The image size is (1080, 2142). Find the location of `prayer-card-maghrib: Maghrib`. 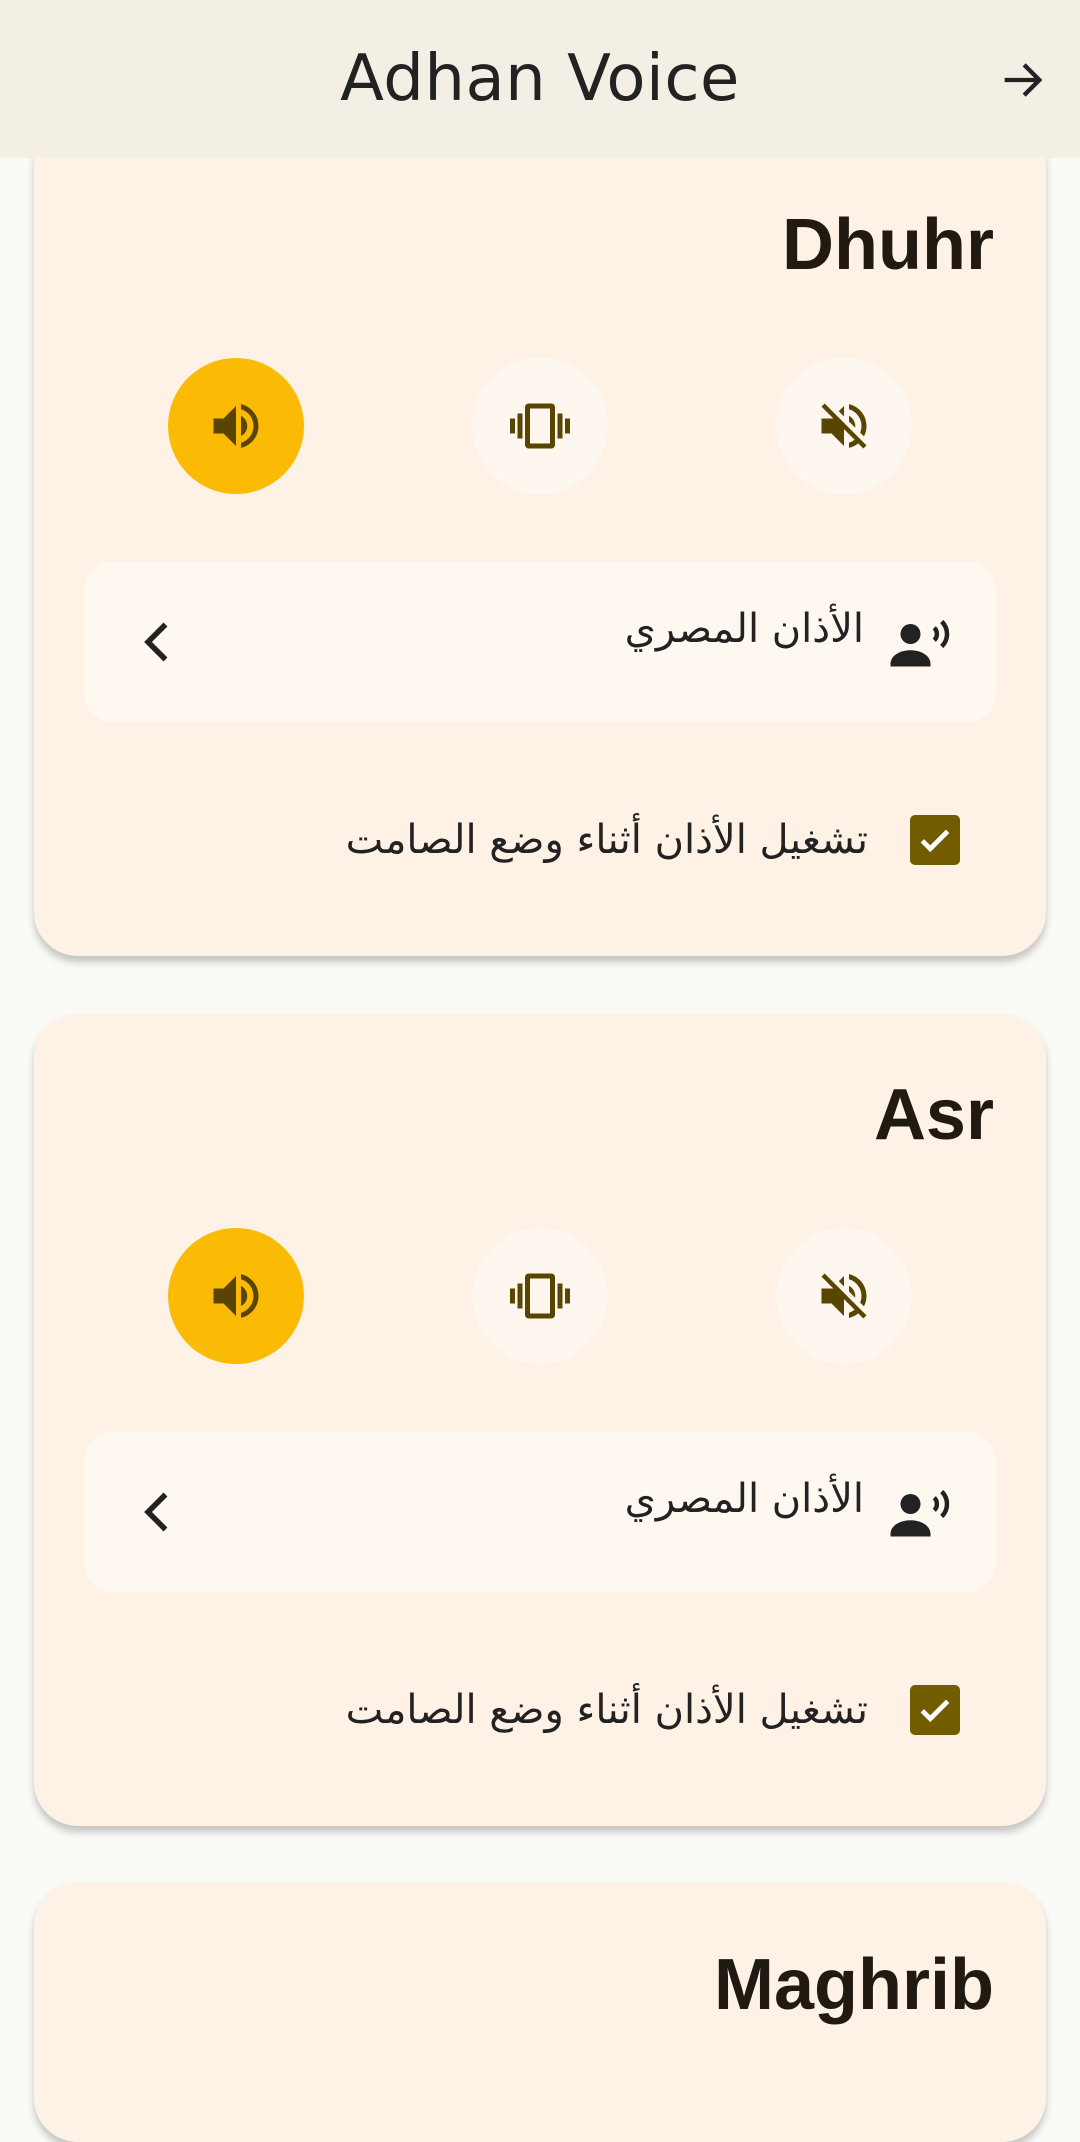

prayer-card-maghrib: Maghrib is located at coordinates (540, 2012).